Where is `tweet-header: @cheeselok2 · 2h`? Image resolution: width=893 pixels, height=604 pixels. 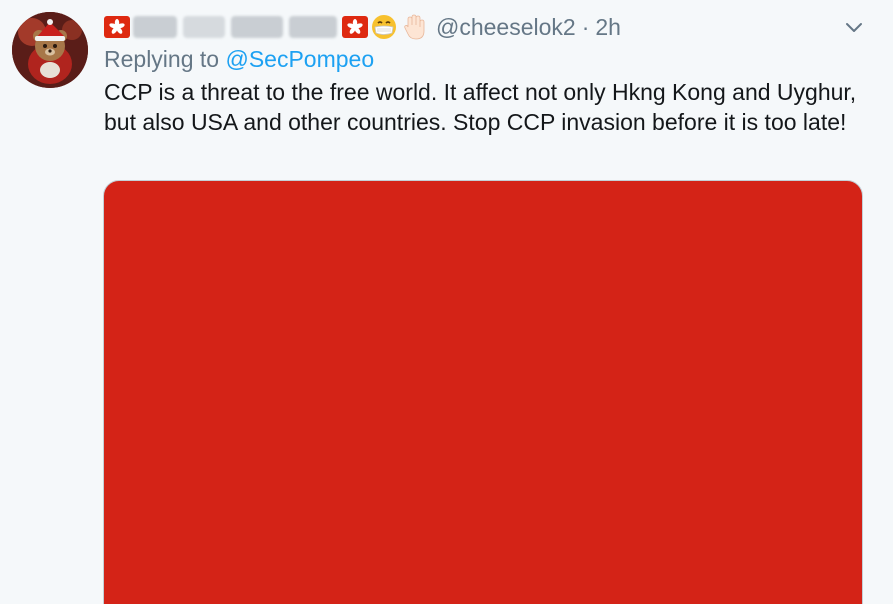 tweet-header: @cheeselok2 · 2h is located at coordinates (362, 27).